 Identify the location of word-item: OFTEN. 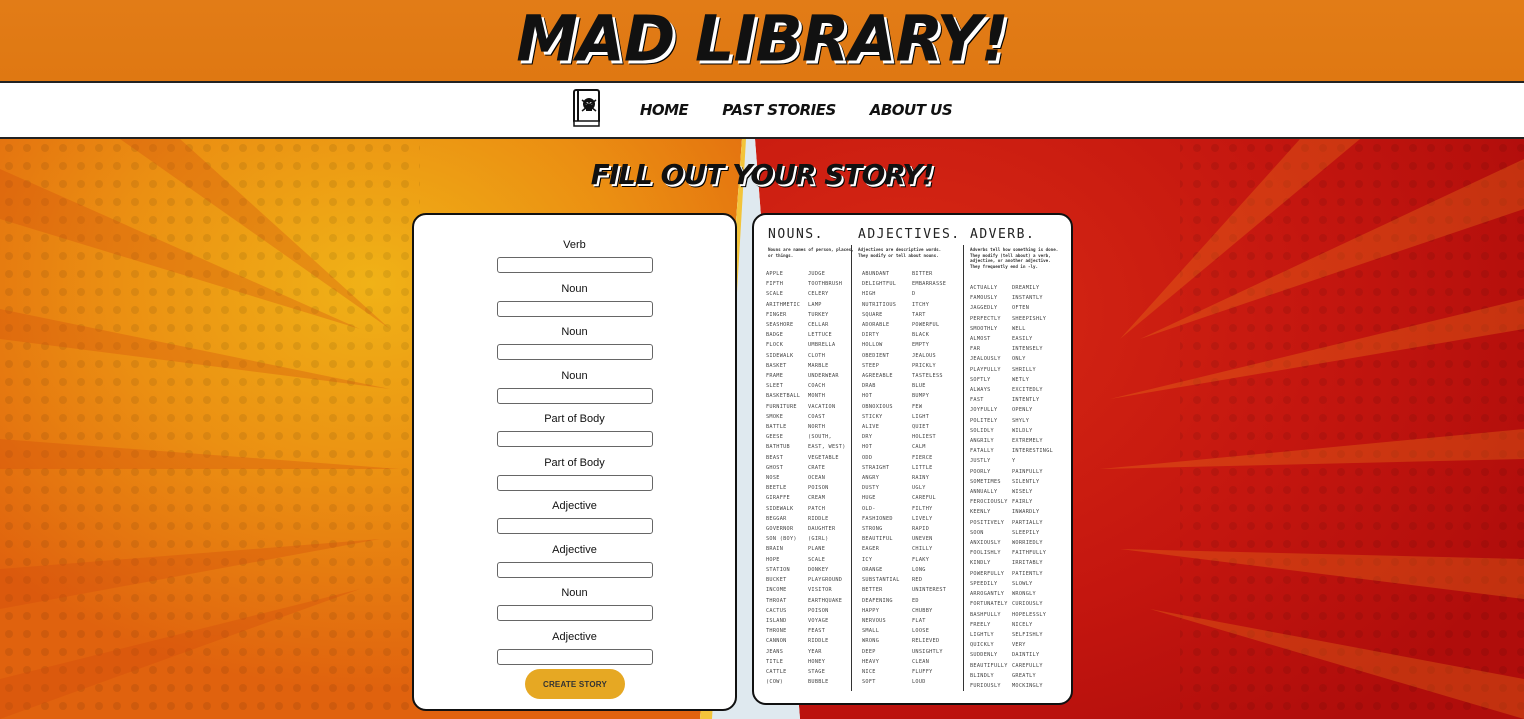
(1021, 308).